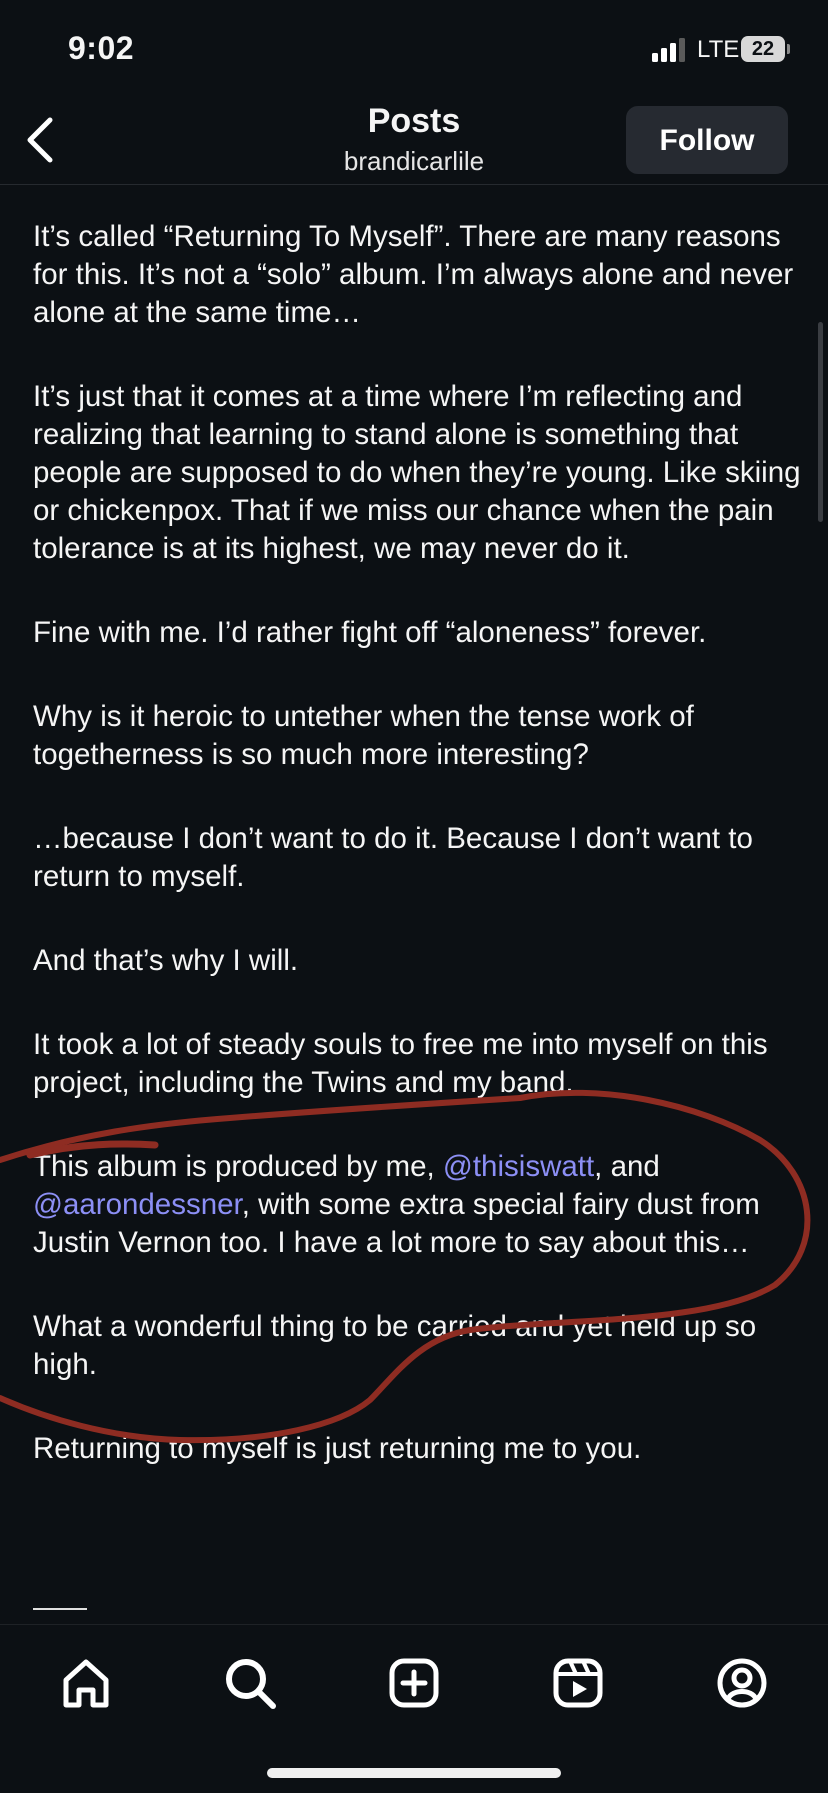 The height and width of the screenshot is (1793, 828). I want to click on mention-link-thisiswatt: @thisiswatt, so click(518, 1166).